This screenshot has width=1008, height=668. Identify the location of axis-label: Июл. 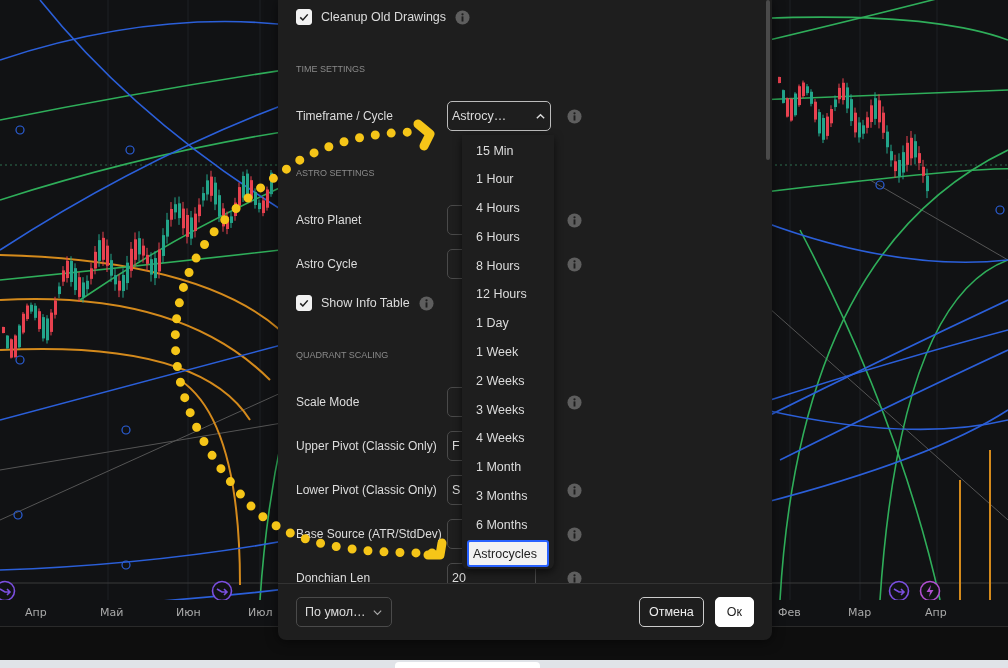
(260, 612).